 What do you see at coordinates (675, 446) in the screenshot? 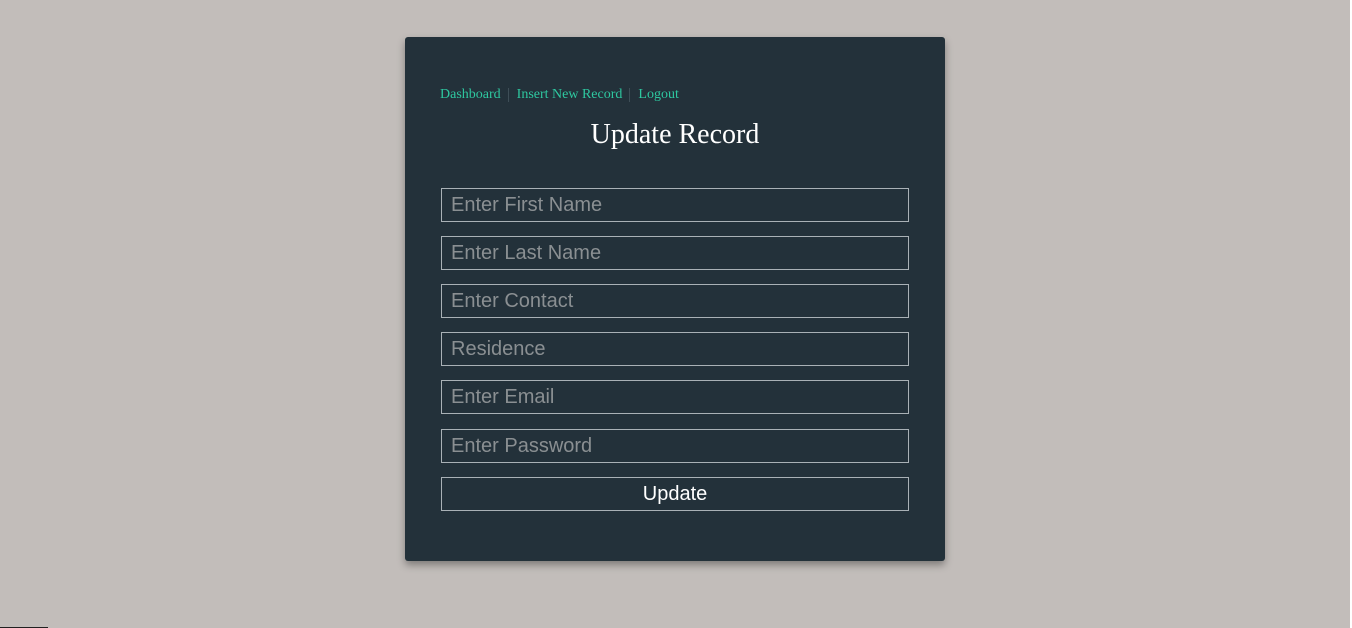
I see `password-input` at bounding box center [675, 446].